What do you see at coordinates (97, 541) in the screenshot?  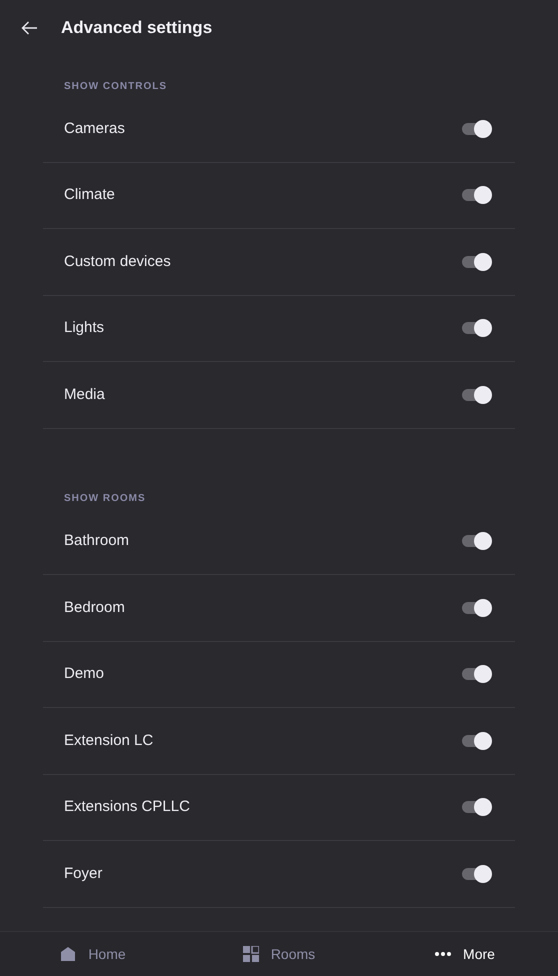 I see `setting-label: Bathroom` at bounding box center [97, 541].